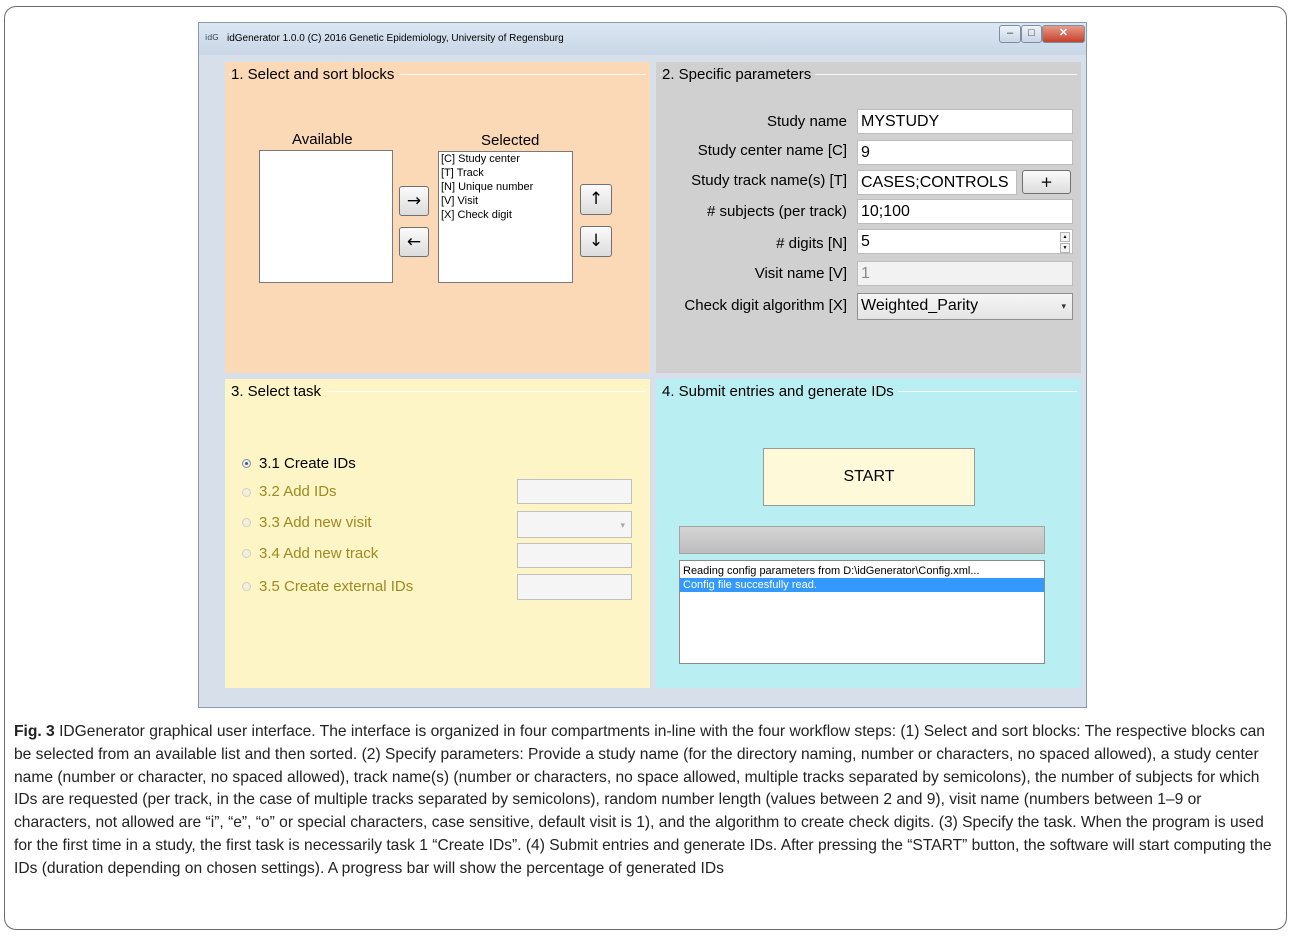 The height and width of the screenshot is (936, 1293). I want to click on track-name-input: CASES;CONTROLS, so click(937, 182).